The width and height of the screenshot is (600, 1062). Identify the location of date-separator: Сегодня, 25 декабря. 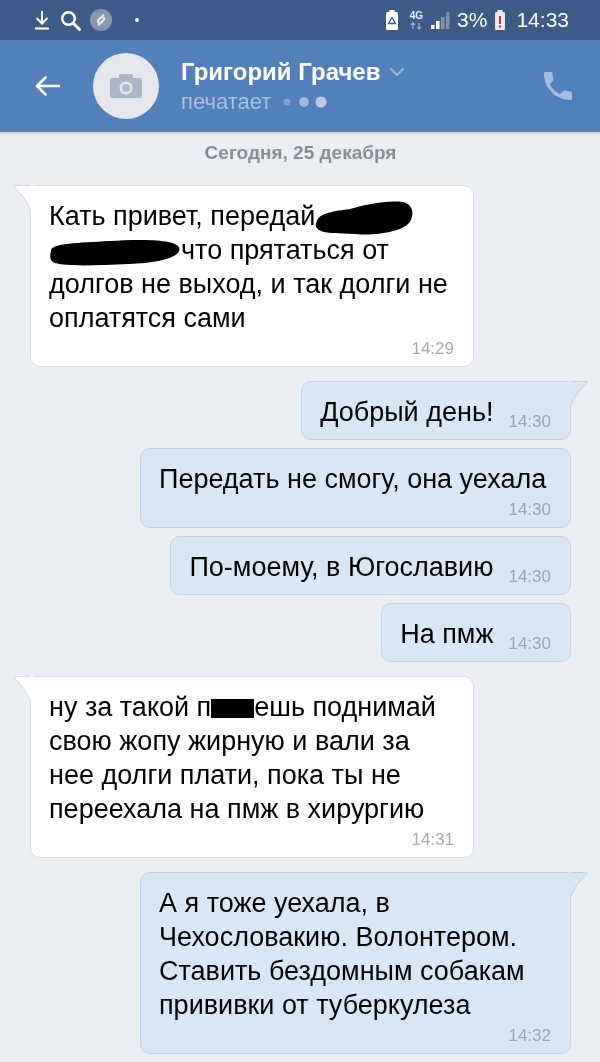
(300, 153).